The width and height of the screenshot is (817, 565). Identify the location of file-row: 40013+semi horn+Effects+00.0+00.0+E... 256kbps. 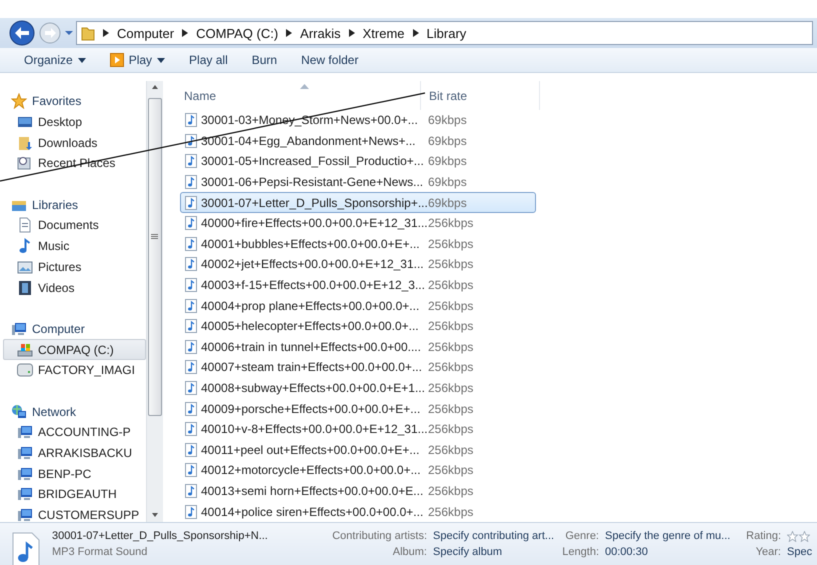
(358, 491).